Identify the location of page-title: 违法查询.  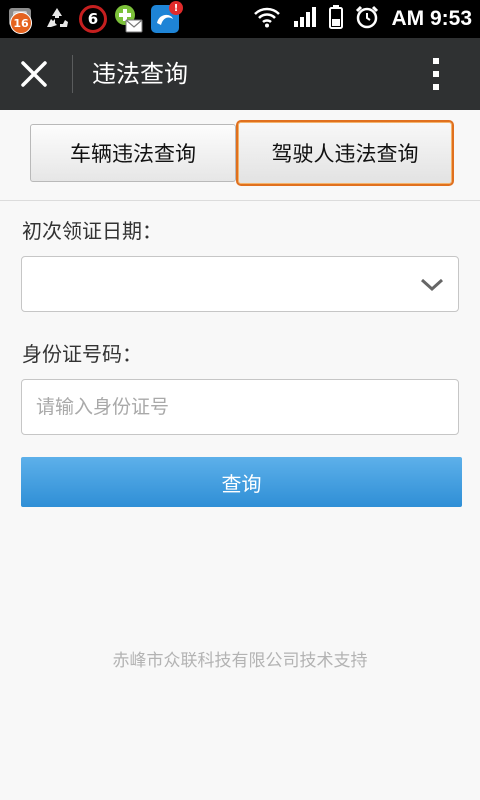
(140, 74).